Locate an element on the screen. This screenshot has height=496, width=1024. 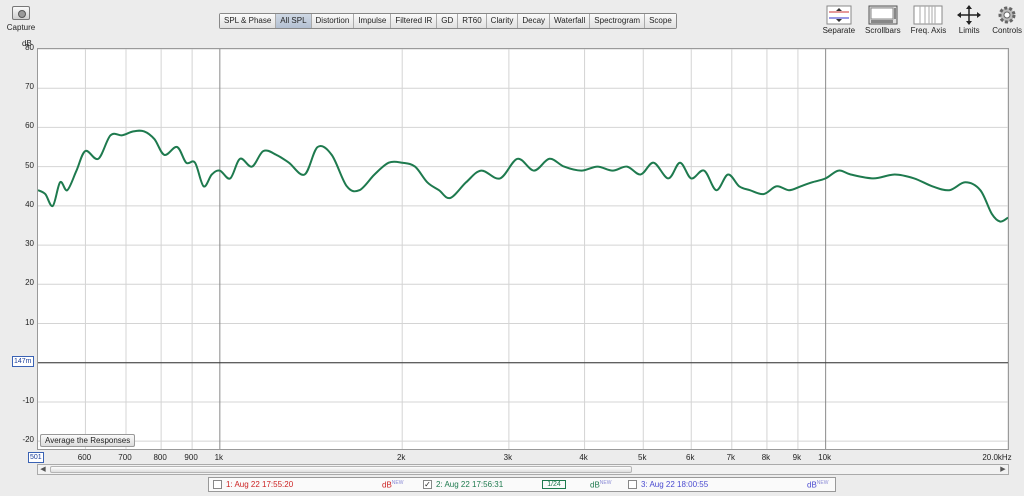
tab-all-spl: All SPL is located at coordinates (294, 21).